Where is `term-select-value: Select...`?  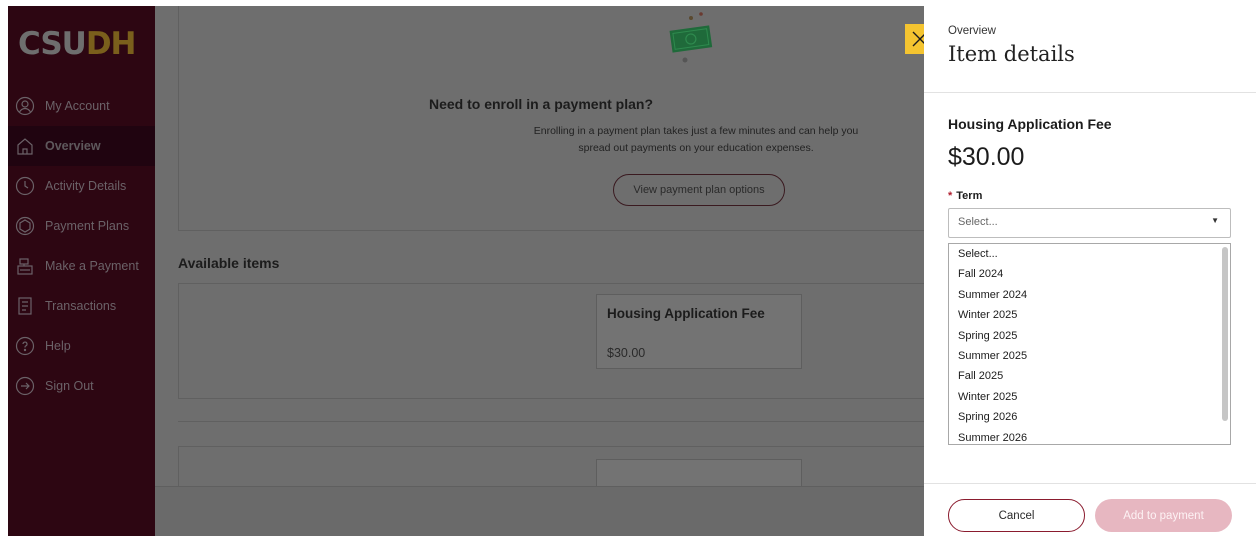
term-select-value: Select... is located at coordinates (978, 222).